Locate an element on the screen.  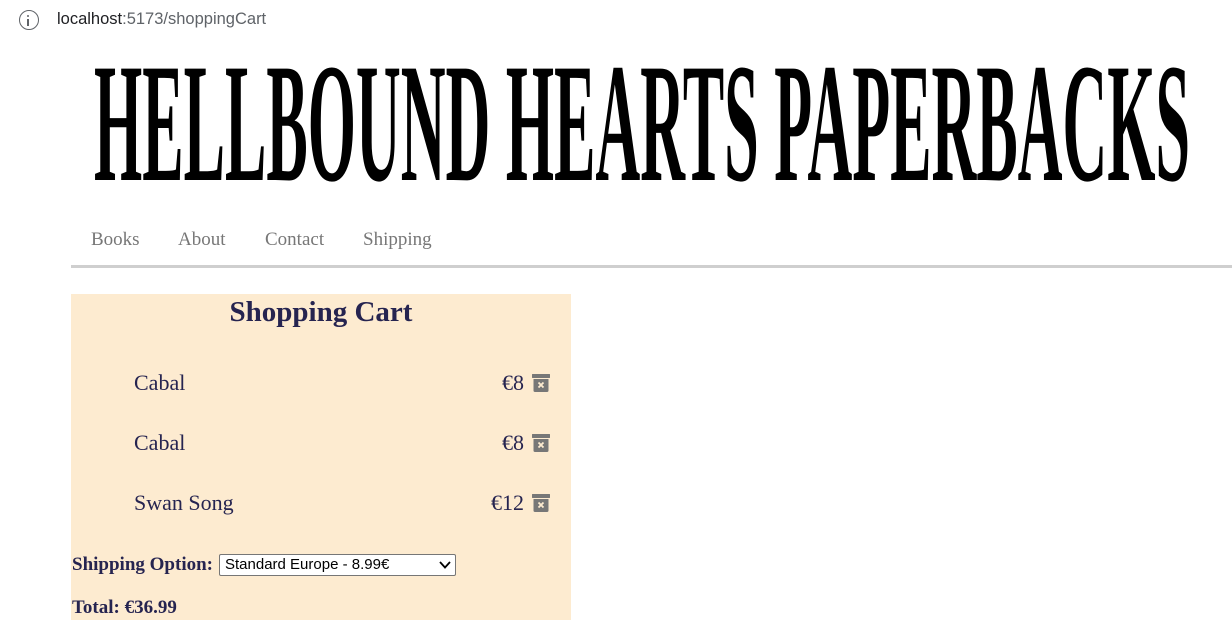
url-field: localhost:5173/shoppingCart is located at coordinates (616, 20).